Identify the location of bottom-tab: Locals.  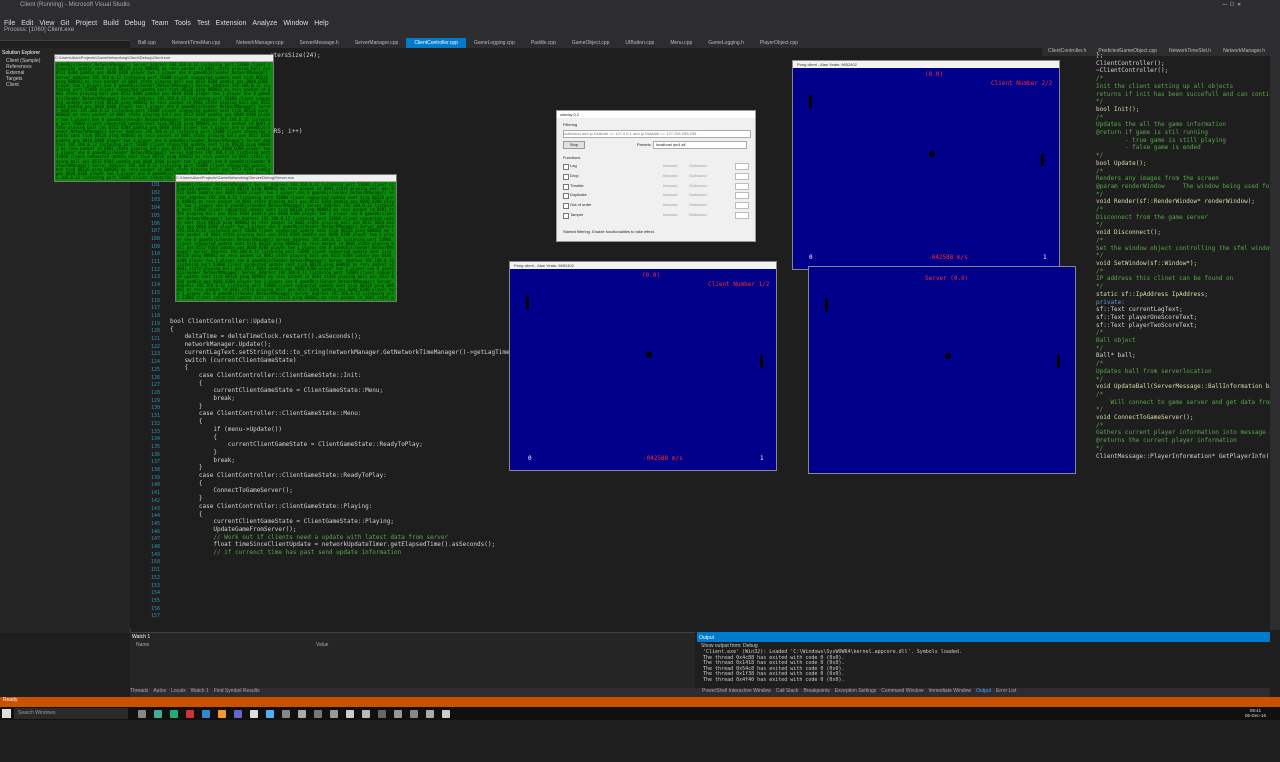
(178, 691).